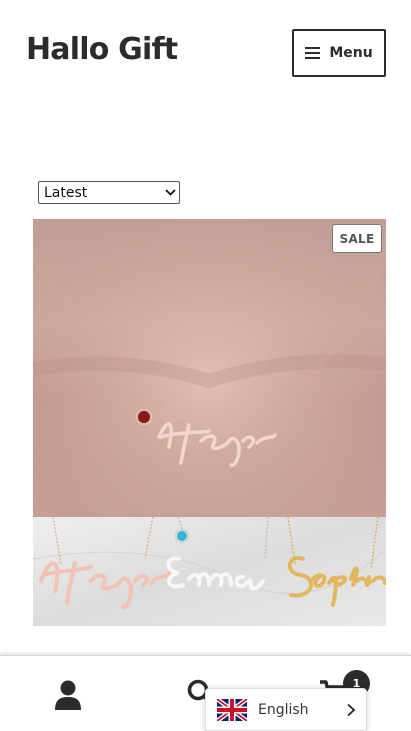  What do you see at coordinates (313, 53) in the screenshot?
I see `menu-icon` at bounding box center [313, 53].